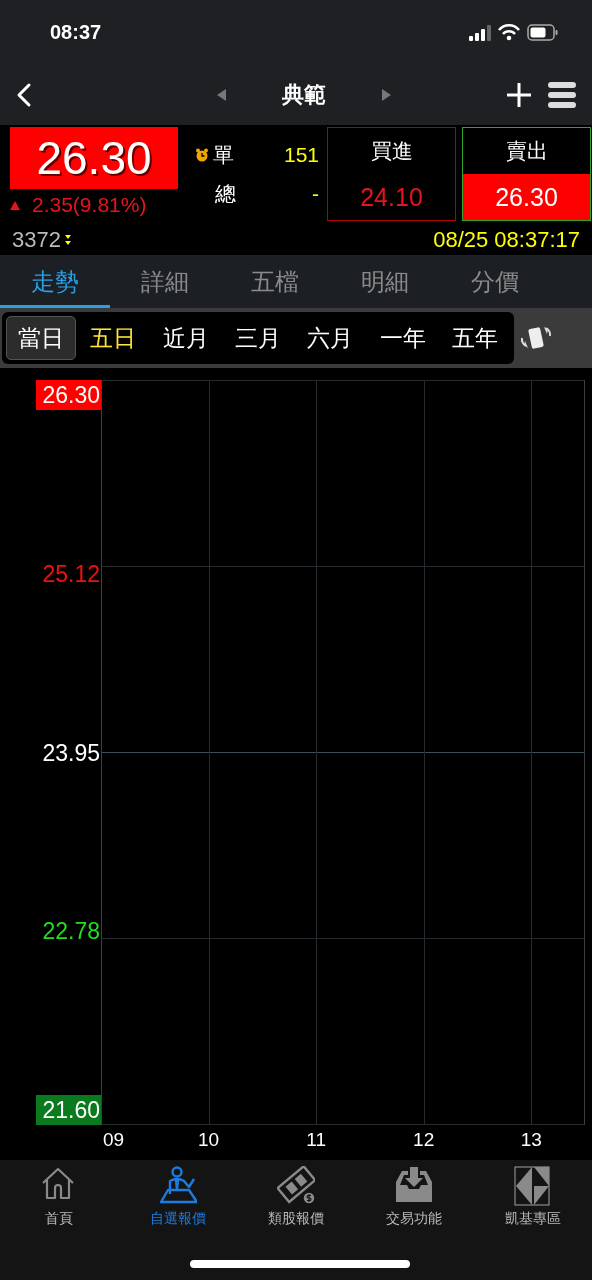 Image resolution: width=592 pixels, height=1280 pixels. I want to click on volume-value: 151, so click(301, 154).